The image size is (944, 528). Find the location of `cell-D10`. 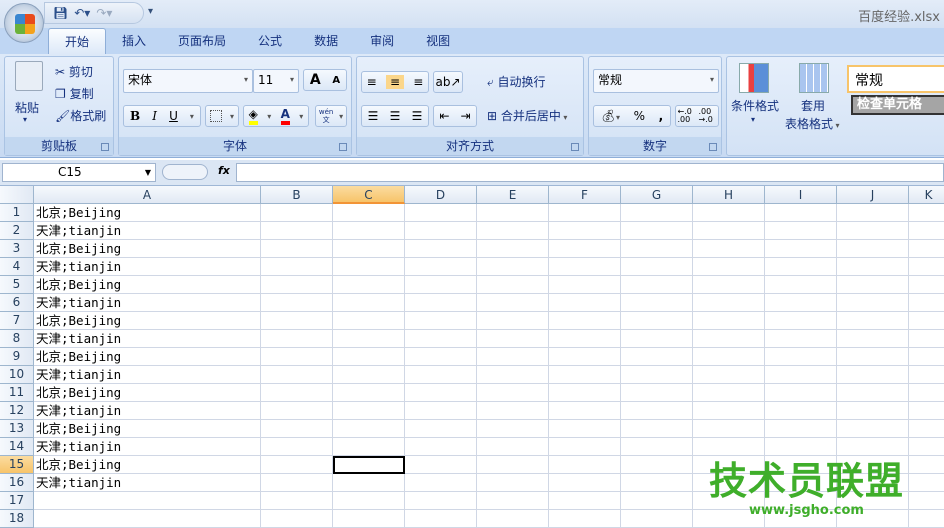

cell-D10 is located at coordinates (441, 375).